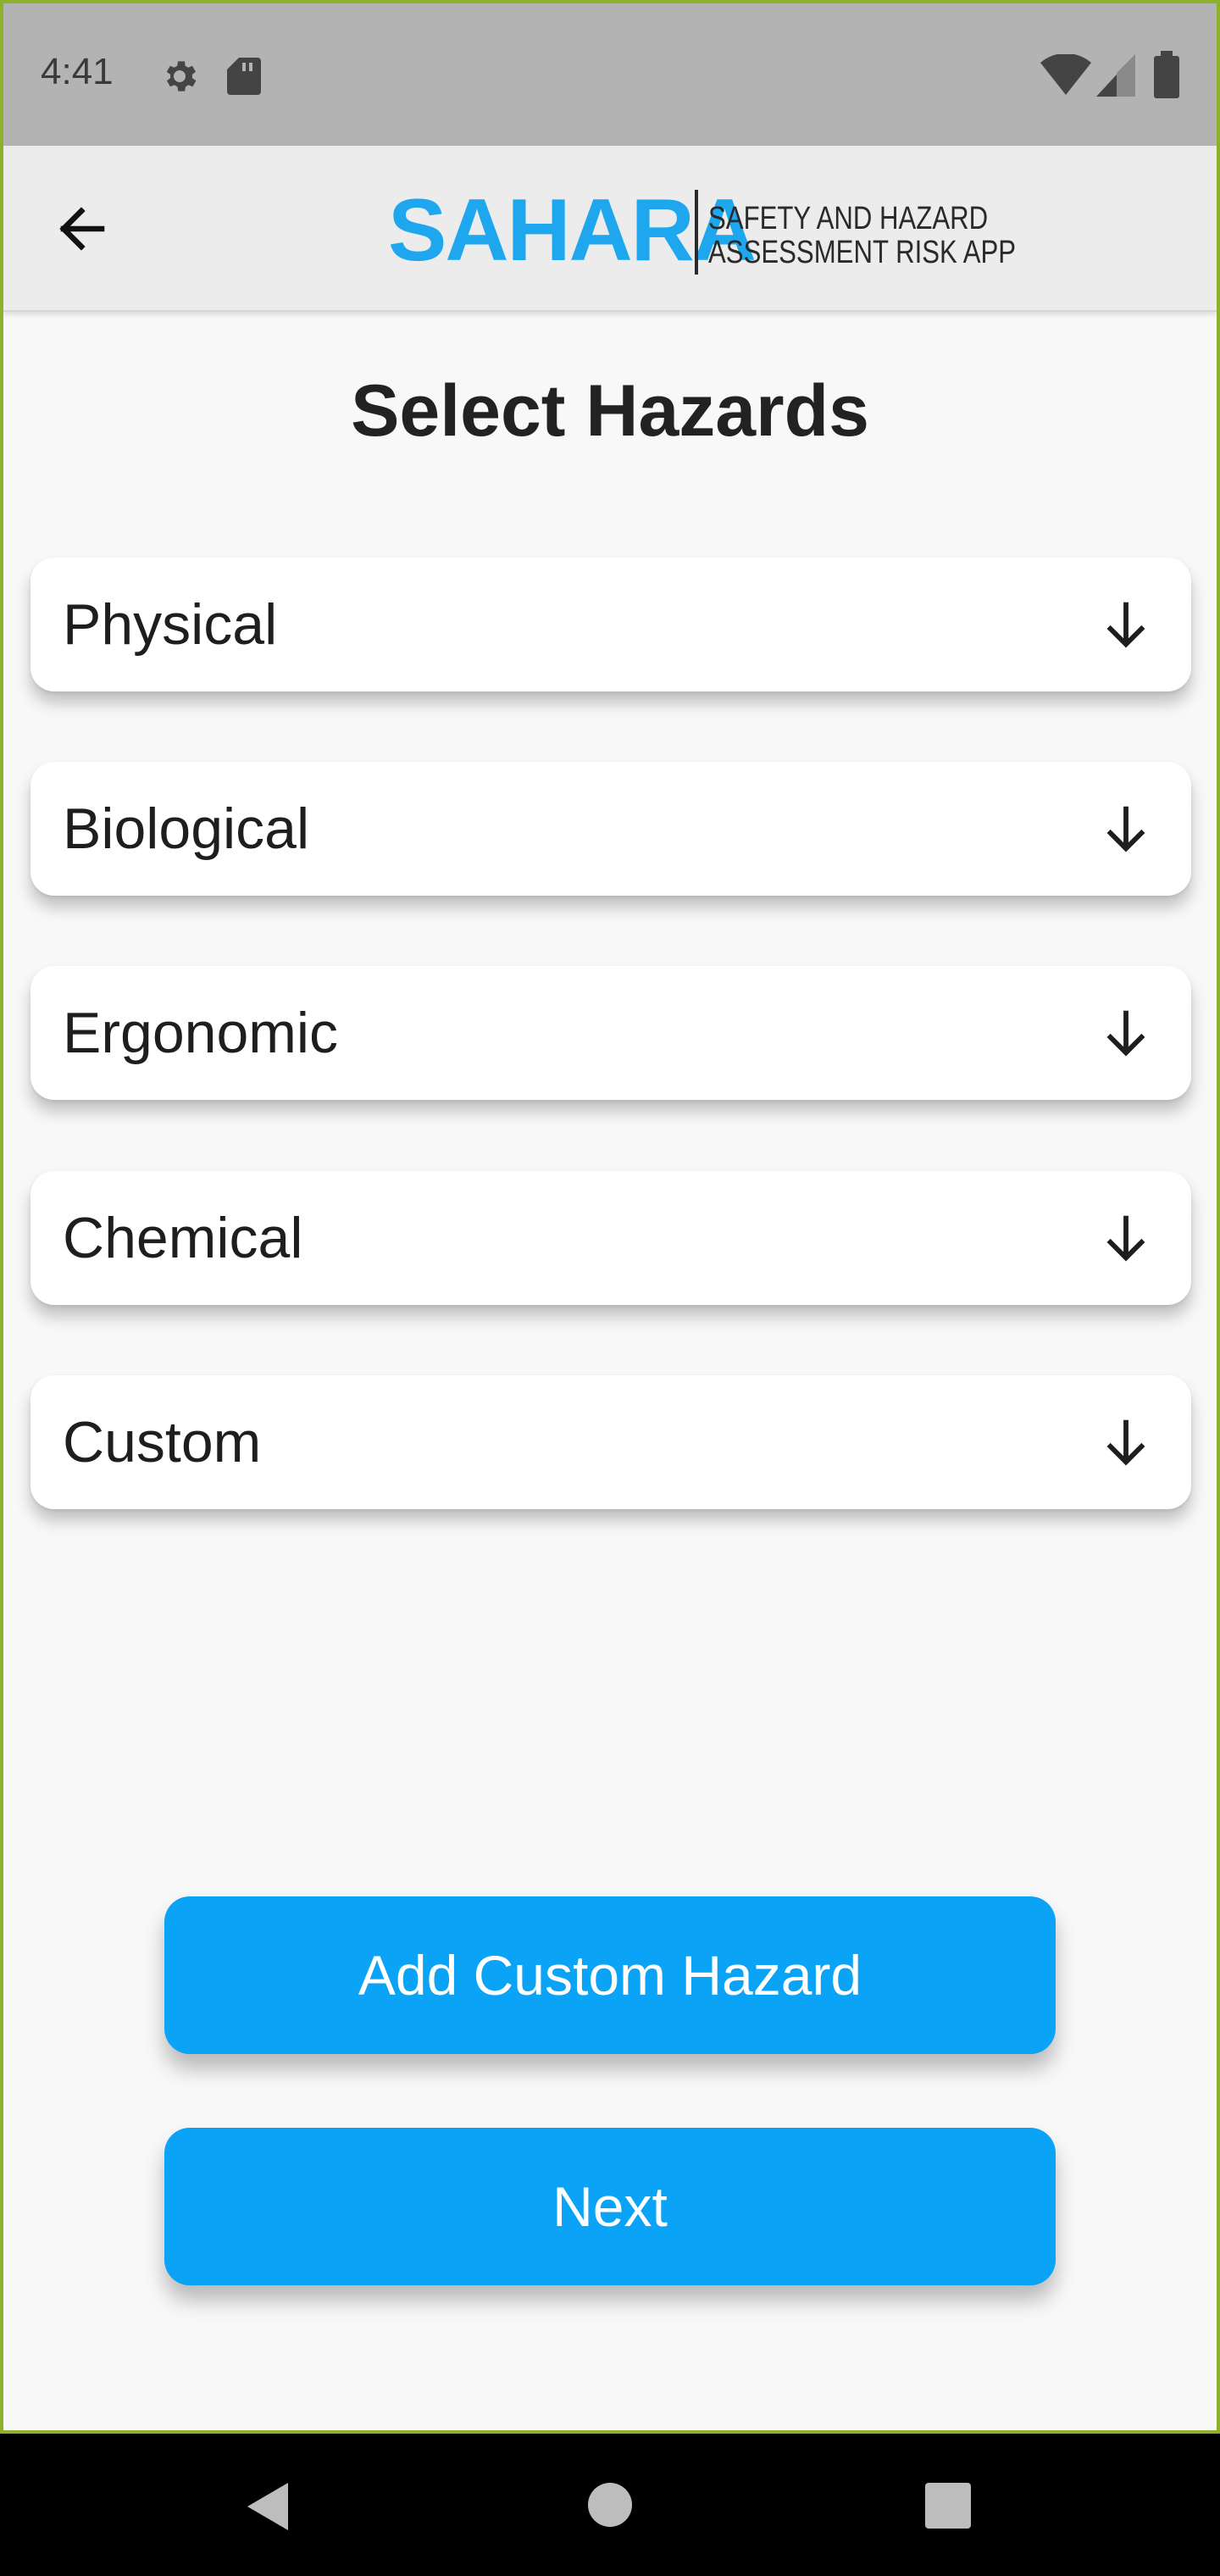 The height and width of the screenshot is (2576, 1220). What do you see at coordinates (186, 829) in the screenshot?
I see `category-label: Biological` at bounding box center [186, 829].